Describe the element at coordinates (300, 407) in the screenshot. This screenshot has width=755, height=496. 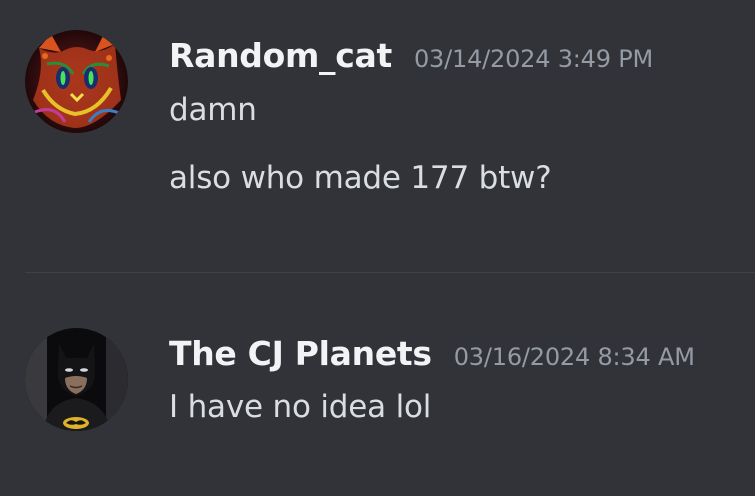
I see `message-text: I have no idea lol` at that location.